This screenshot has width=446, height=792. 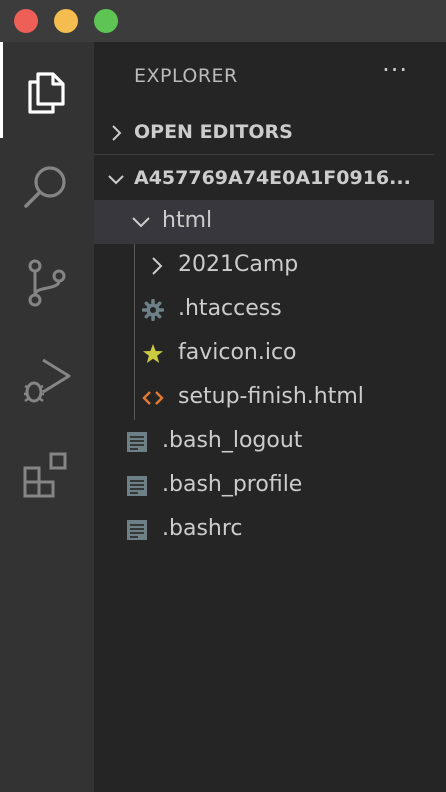 I want to click on tree-item-favicon-file: favicon.ico, so click(x=264, y=354).